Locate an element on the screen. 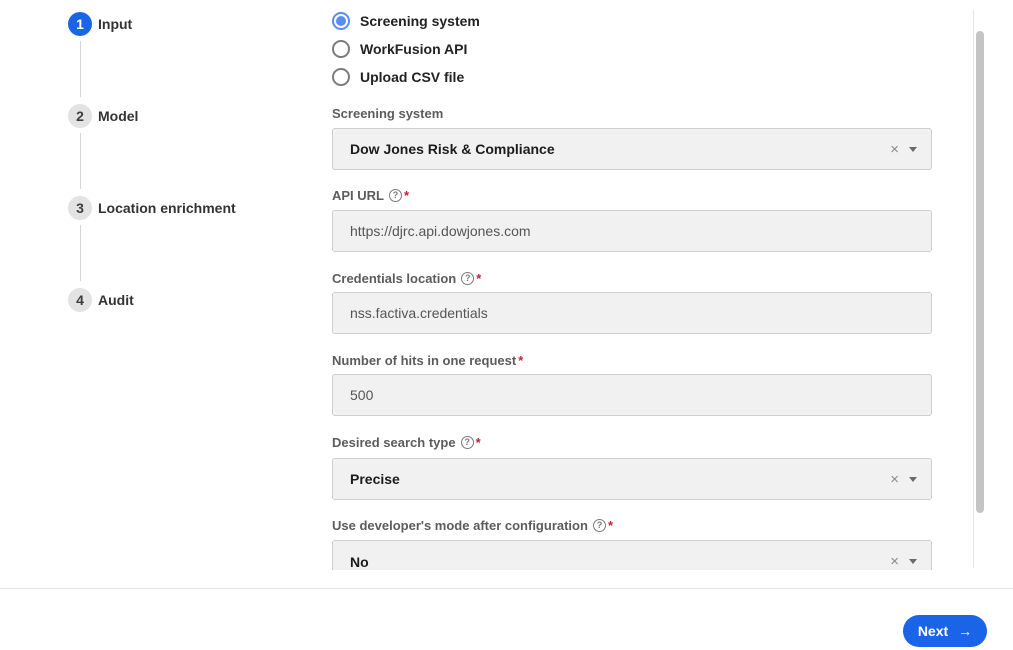 The width and height of the screenshot is (1013, 650). step-number: 3 is located at coordinates (80, 208).